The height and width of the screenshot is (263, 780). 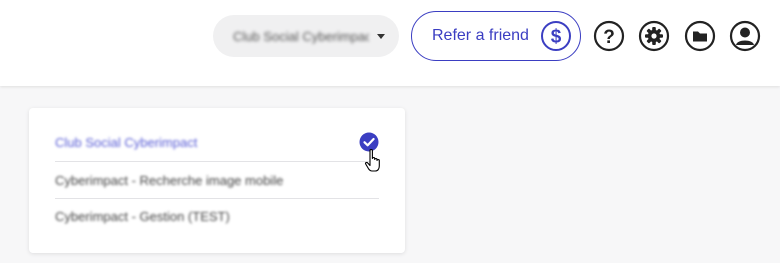 What do you see at coordinates (480, 35) in the screenshot?
I see `refer-a-friend-label: Refer a friend` at bounding box center [480, 35].